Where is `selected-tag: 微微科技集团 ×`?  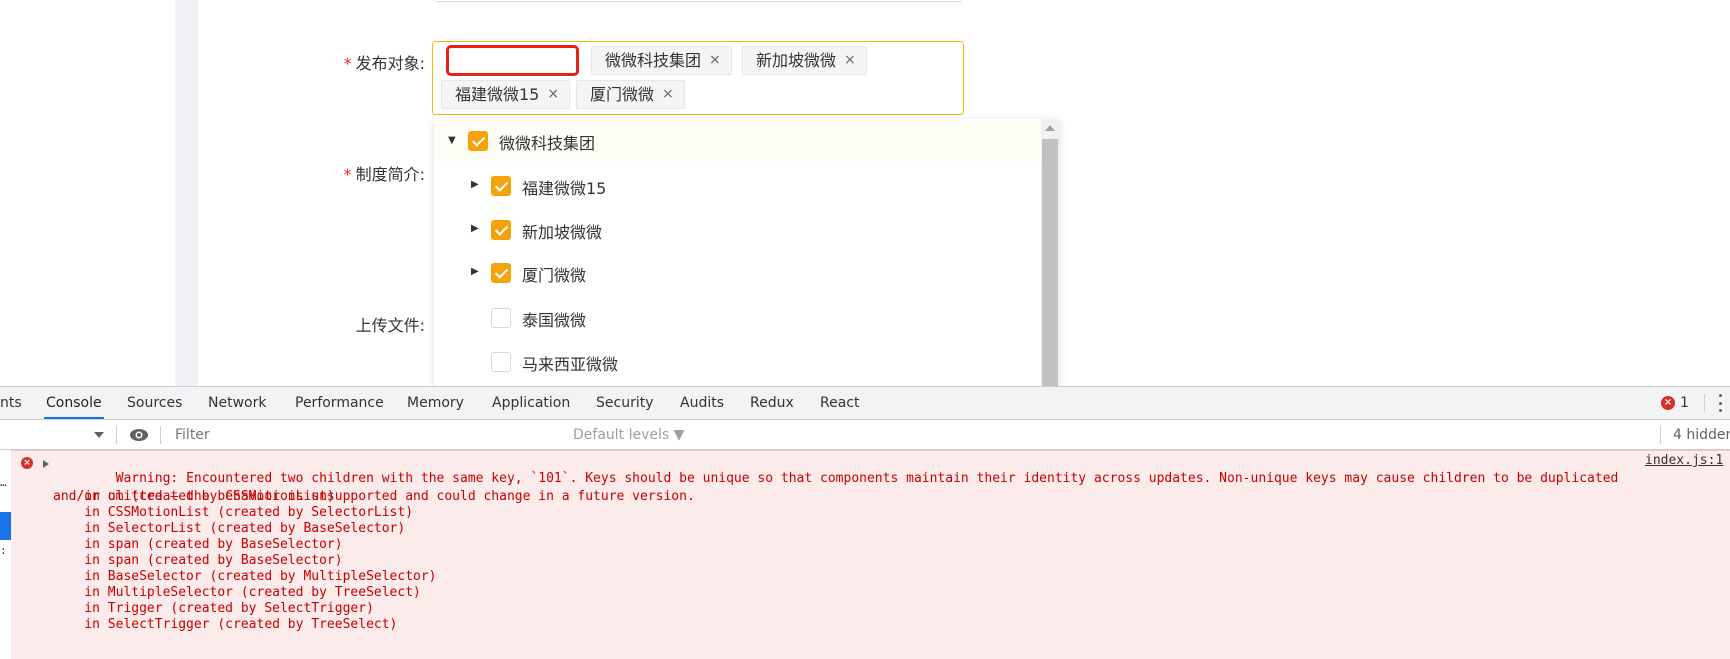
selected-tag: 微微科技集团 × is located at coordinates (661, 60).